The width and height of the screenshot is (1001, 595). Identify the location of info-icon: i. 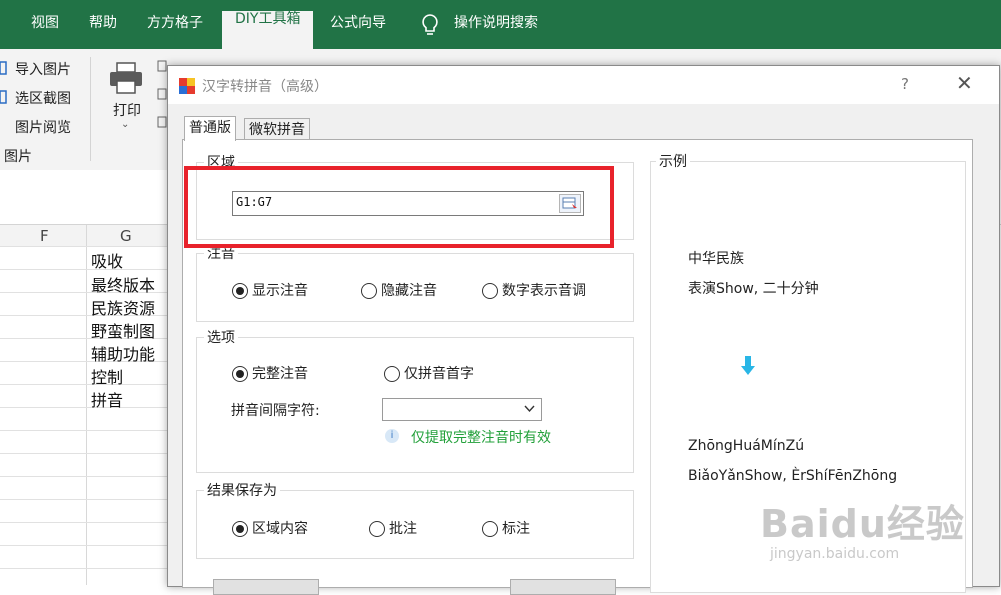
(392, 436).